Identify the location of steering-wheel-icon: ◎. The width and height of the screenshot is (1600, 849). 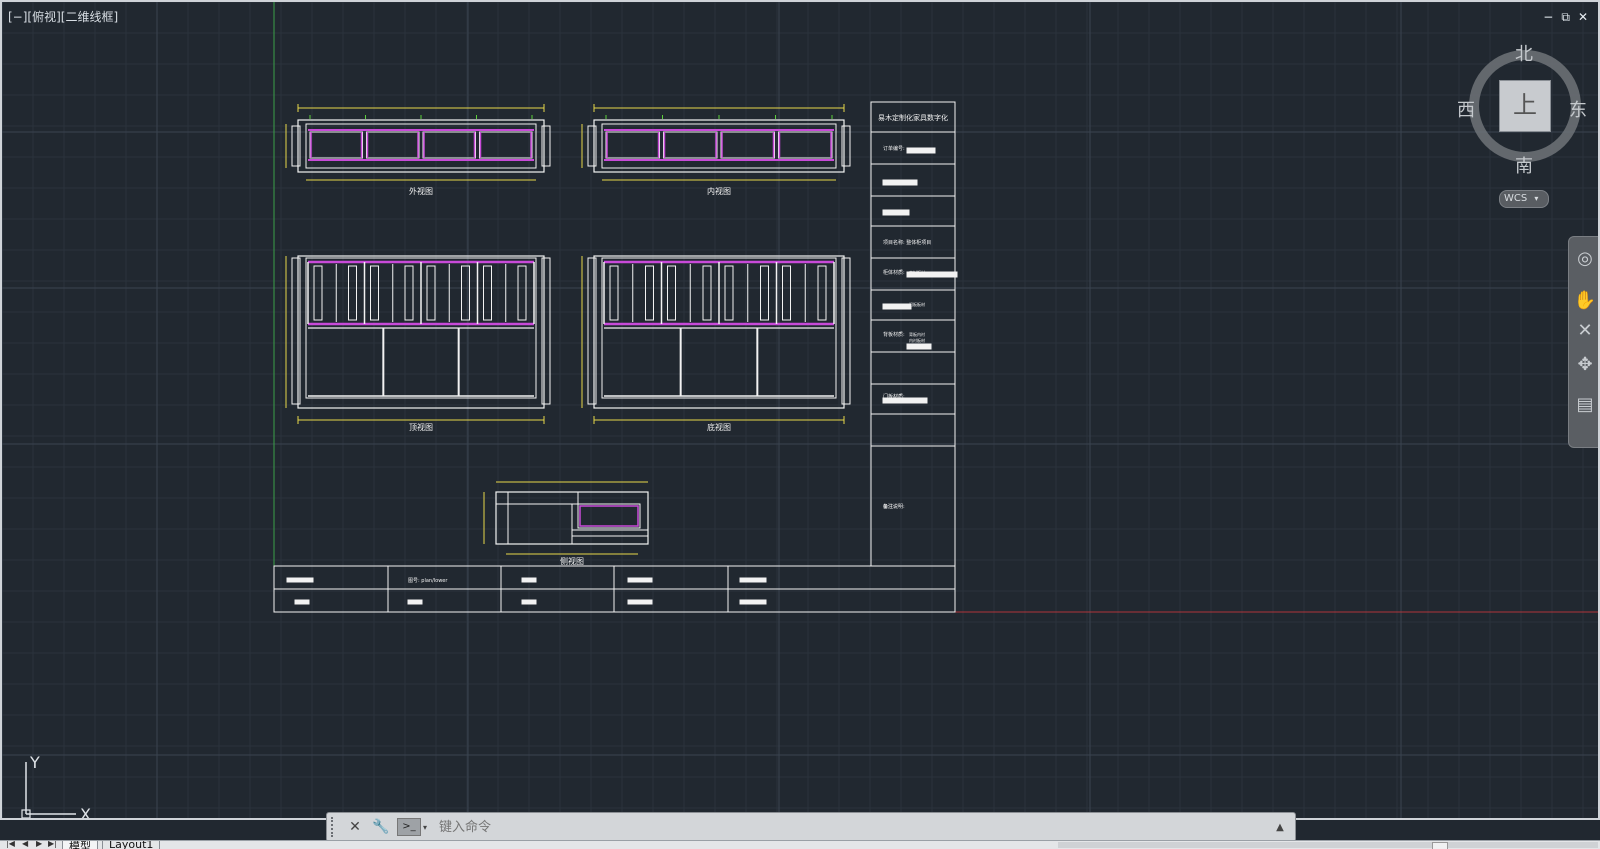
(1585, 259).